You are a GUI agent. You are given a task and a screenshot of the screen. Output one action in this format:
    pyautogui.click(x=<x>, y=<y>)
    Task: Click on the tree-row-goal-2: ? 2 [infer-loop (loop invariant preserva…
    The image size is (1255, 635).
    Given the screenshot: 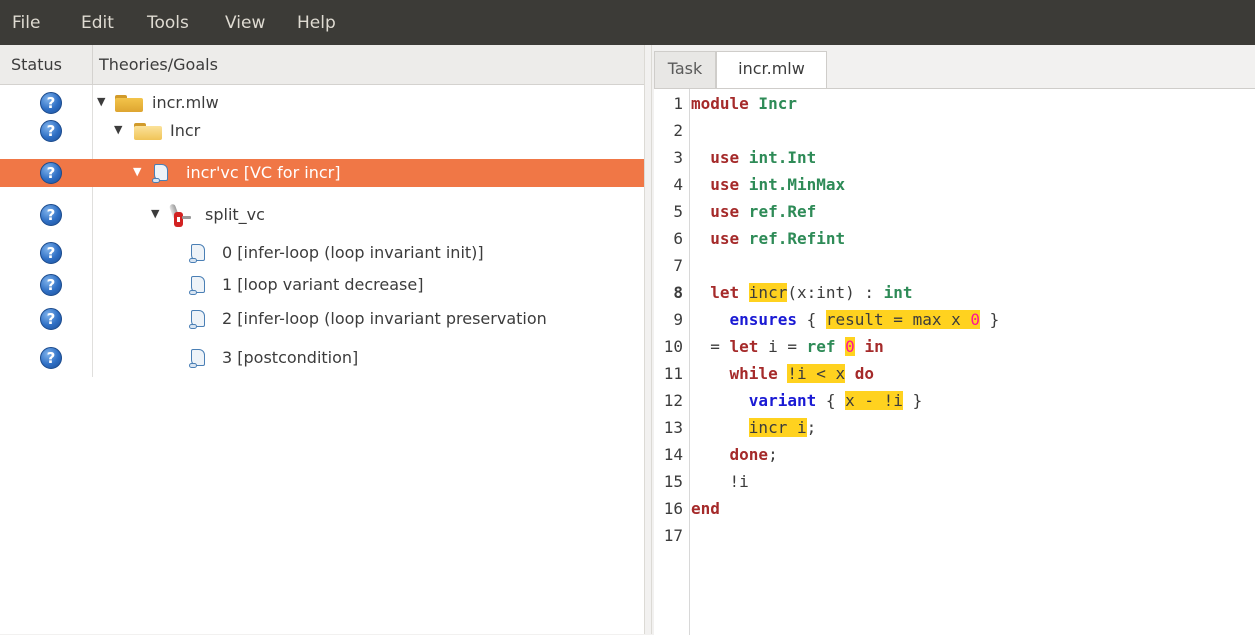 What is the action you would take?
    pyautogui.click(x=322, y=319)
    